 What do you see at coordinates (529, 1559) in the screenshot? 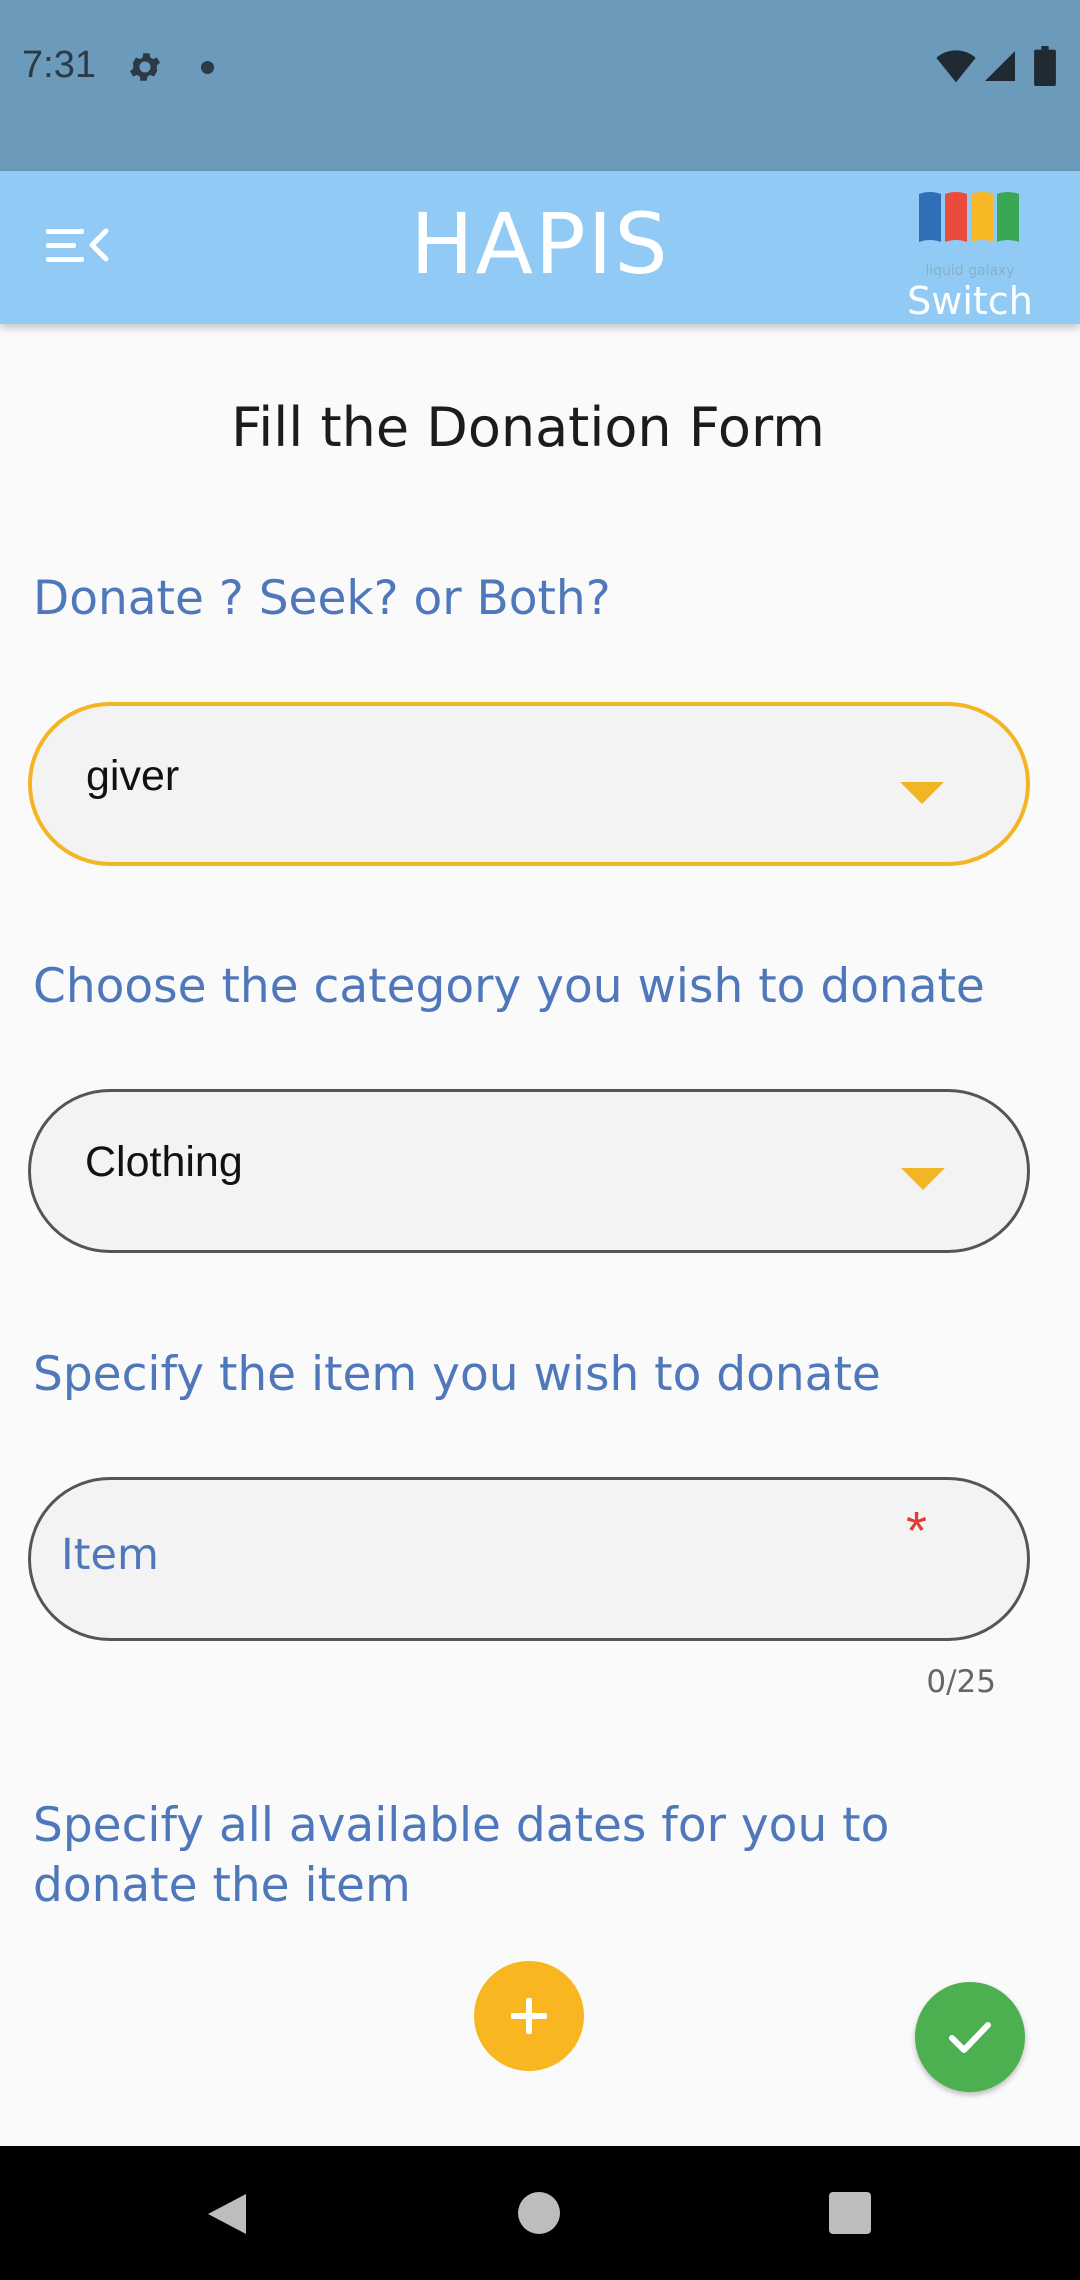
I see `item-input: Item *` at bounding box center [529, 1559].